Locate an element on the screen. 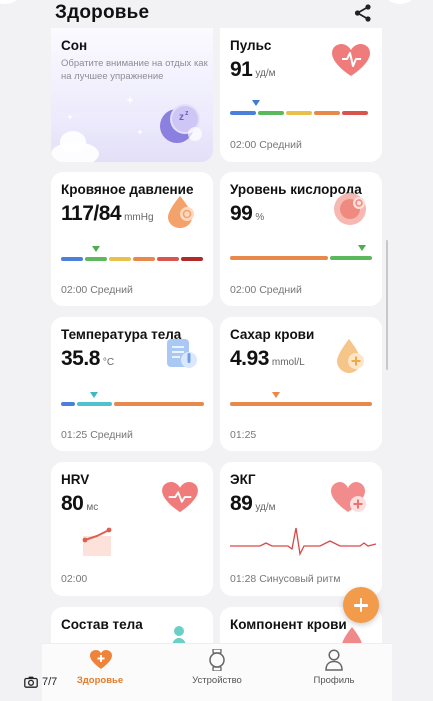 The image size is (433, 701). hrv-value: 80 мс is located at coordinates (80, 503).